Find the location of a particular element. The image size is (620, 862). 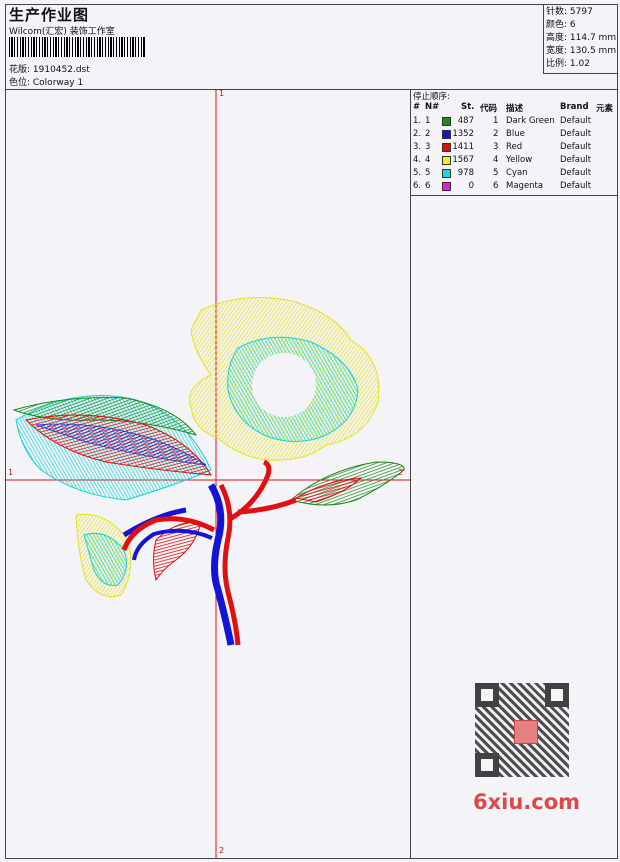

row-code: 5 is located at coordinates (496, 173).